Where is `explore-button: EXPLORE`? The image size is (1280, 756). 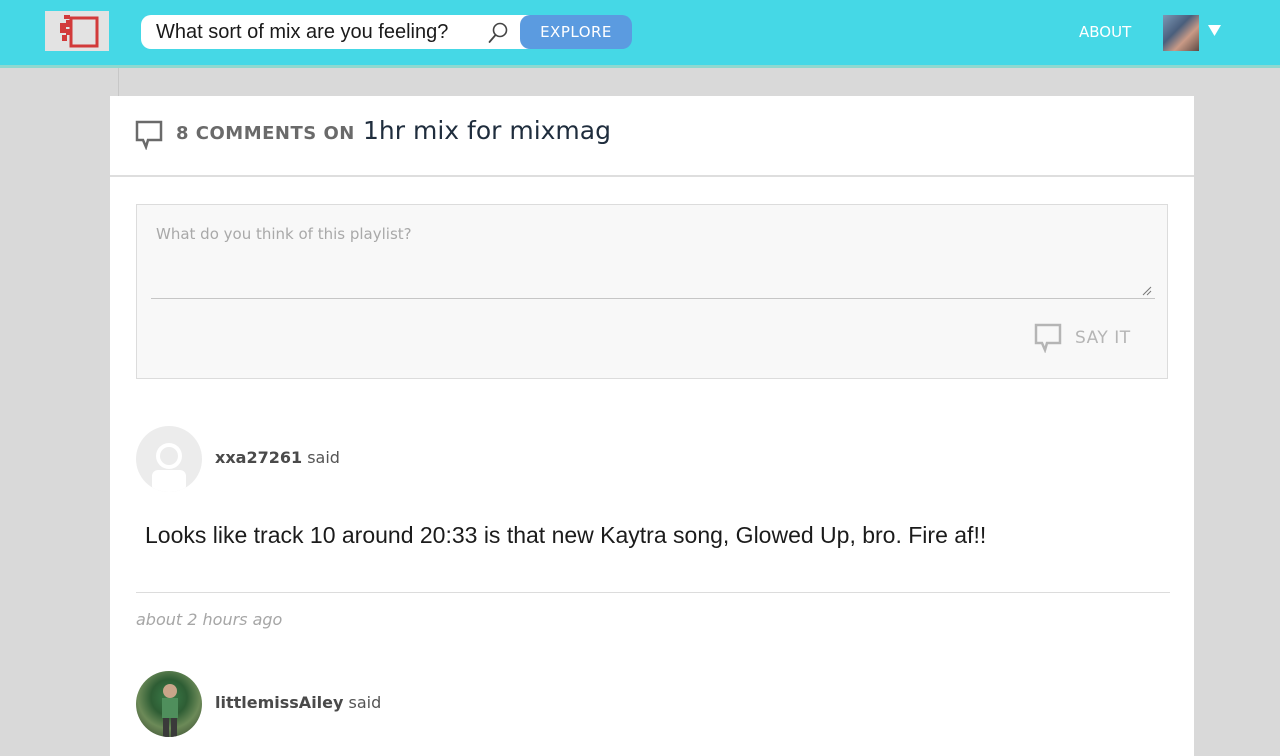 explore-button: EXPLORE is located at coordinates (576, 32).